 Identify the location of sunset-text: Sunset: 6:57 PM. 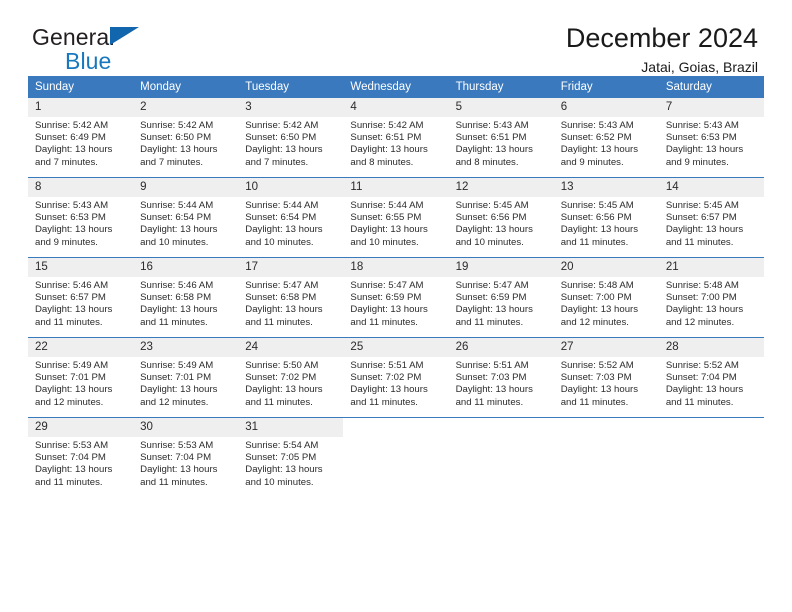
(70, 298).